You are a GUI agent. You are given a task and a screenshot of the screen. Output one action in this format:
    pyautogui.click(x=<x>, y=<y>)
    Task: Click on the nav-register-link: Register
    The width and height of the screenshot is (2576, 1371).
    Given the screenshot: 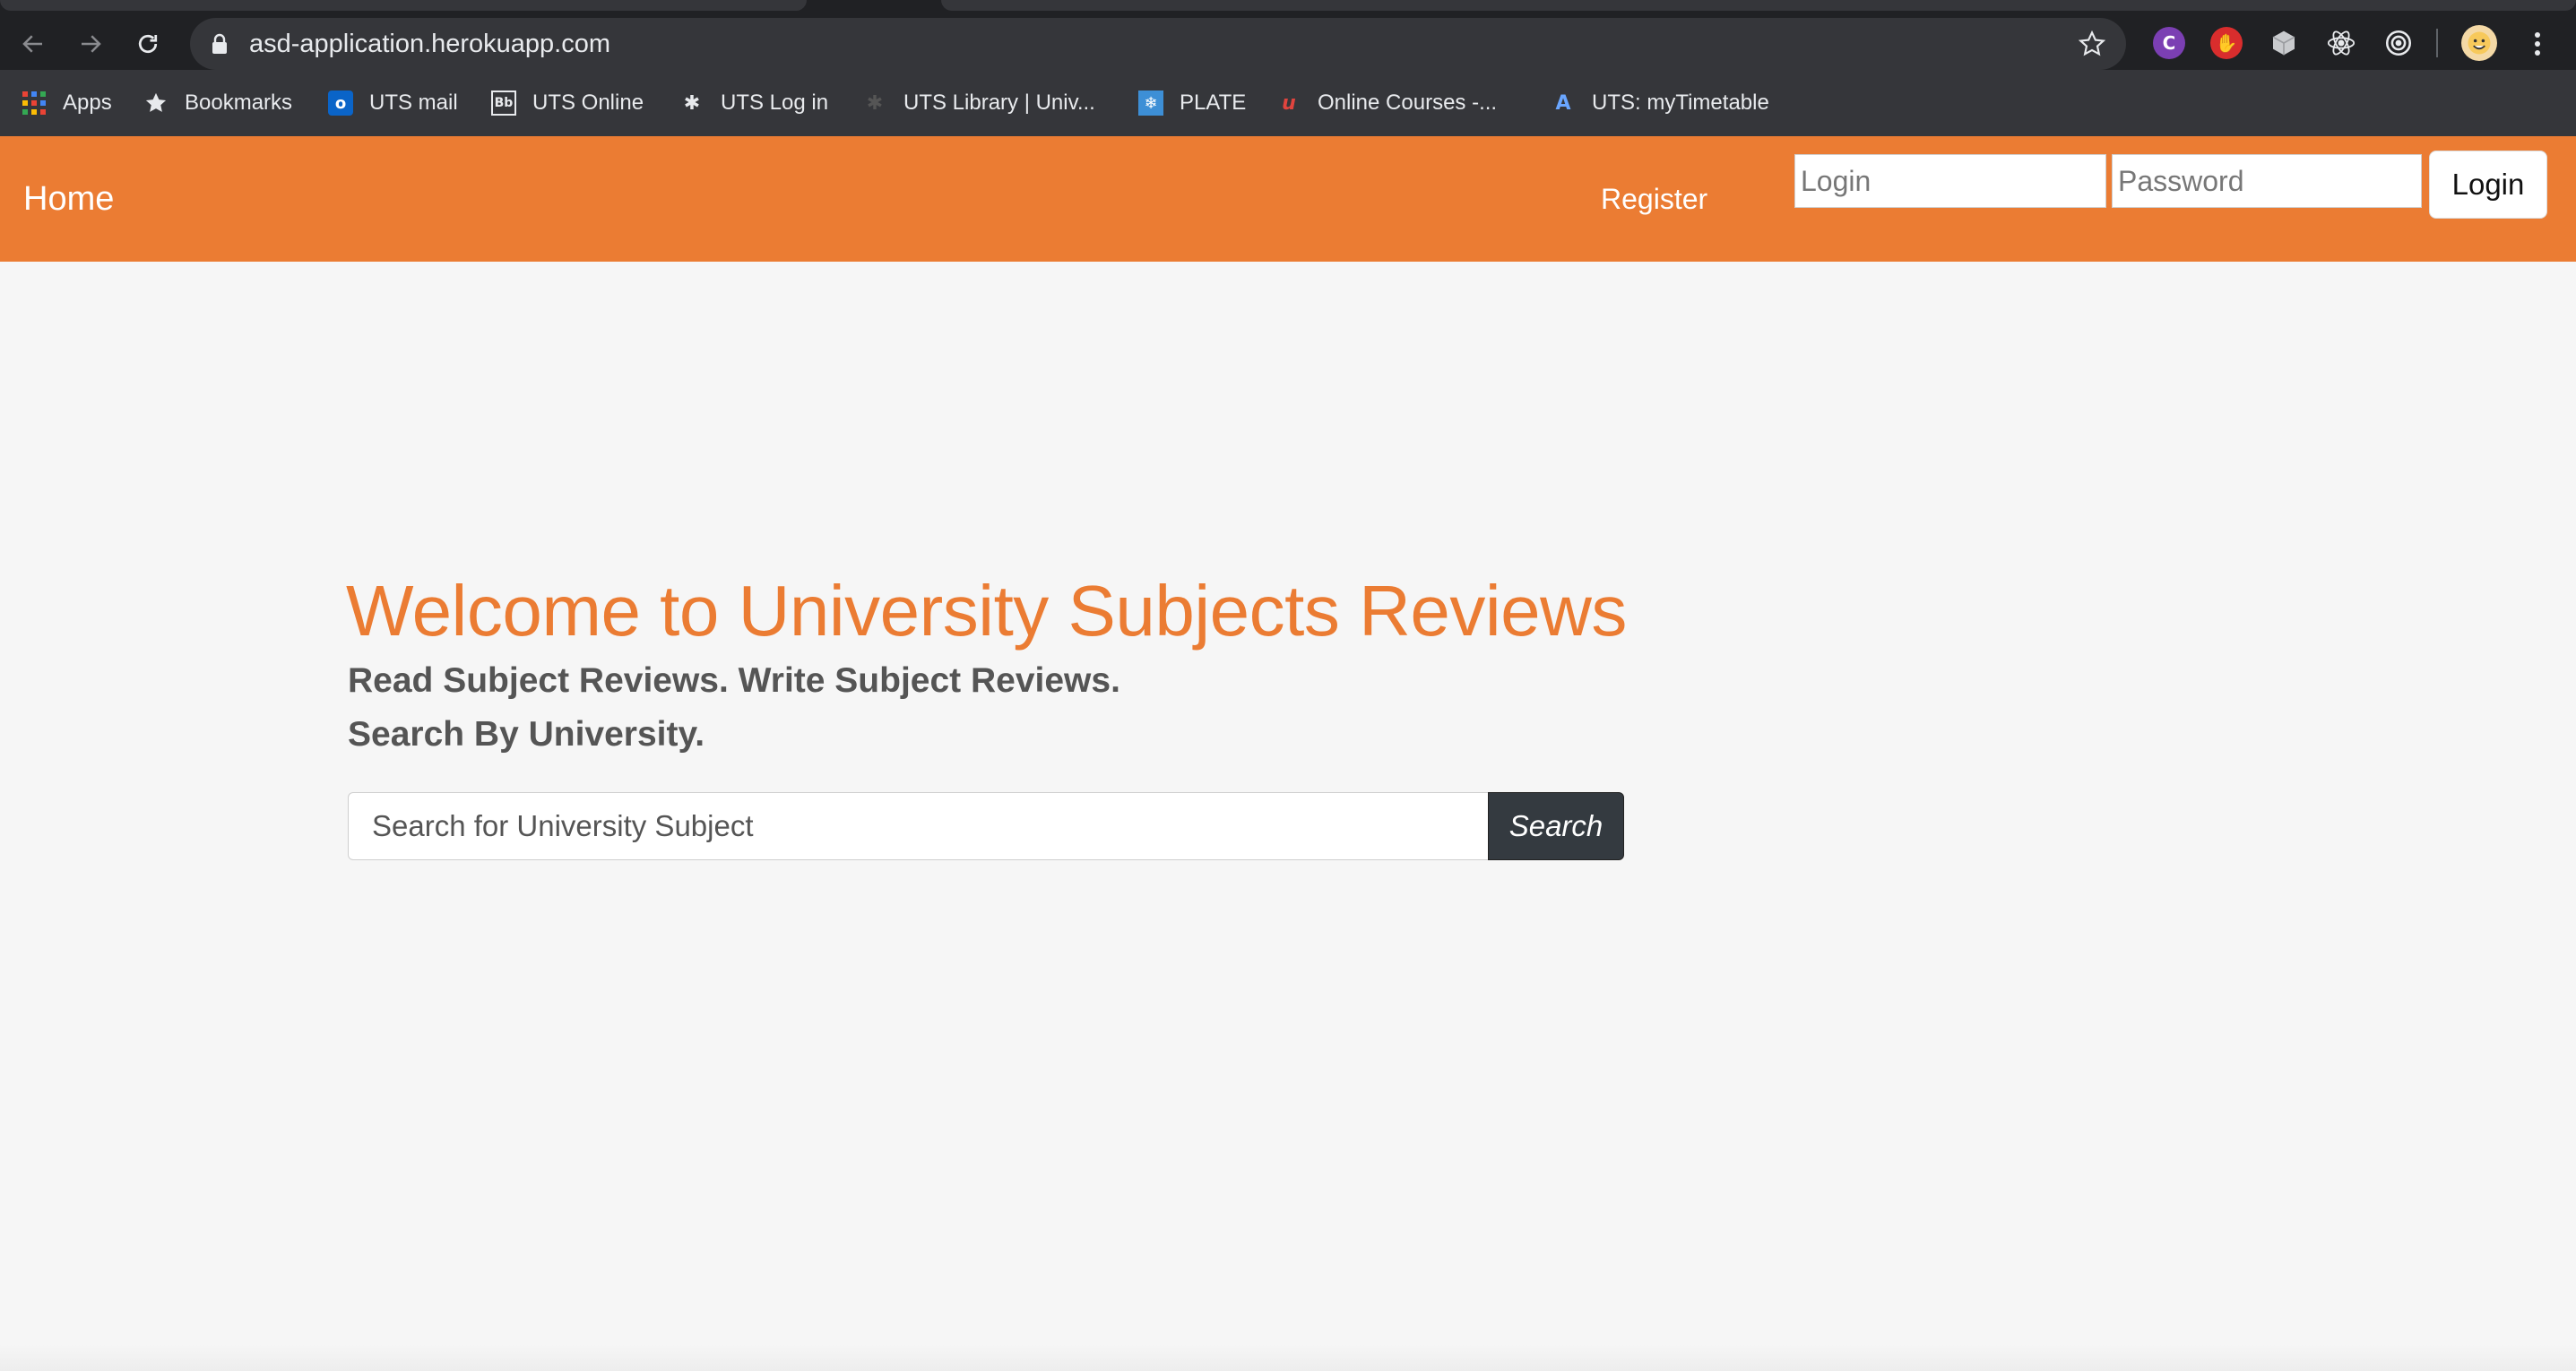 What is the action you would take?
    pyautogui.click(x=1654, y=199)
    